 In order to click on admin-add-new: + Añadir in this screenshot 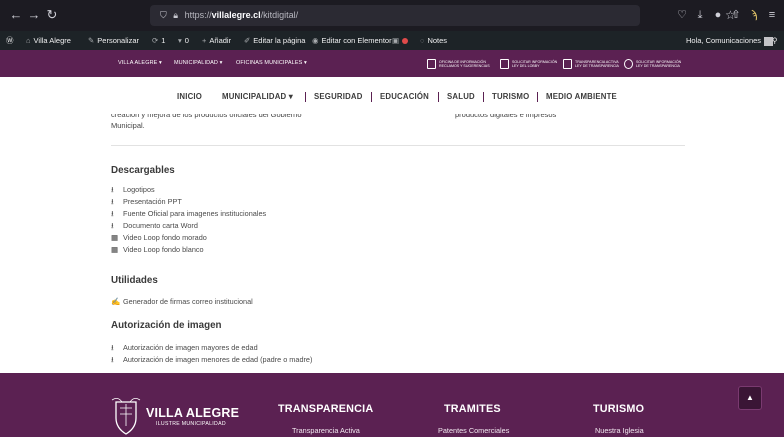, I will do `click(216, 40)`.